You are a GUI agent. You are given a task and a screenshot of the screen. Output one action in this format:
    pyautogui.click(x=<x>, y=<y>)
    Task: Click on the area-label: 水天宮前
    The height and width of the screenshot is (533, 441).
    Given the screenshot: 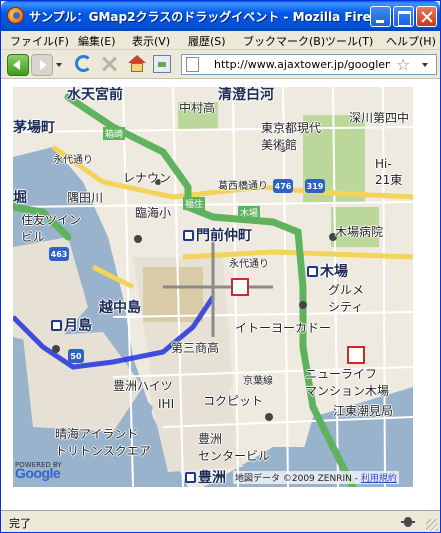 What is the action you would take?
    pyautogui.click(x=95, y=95)
    